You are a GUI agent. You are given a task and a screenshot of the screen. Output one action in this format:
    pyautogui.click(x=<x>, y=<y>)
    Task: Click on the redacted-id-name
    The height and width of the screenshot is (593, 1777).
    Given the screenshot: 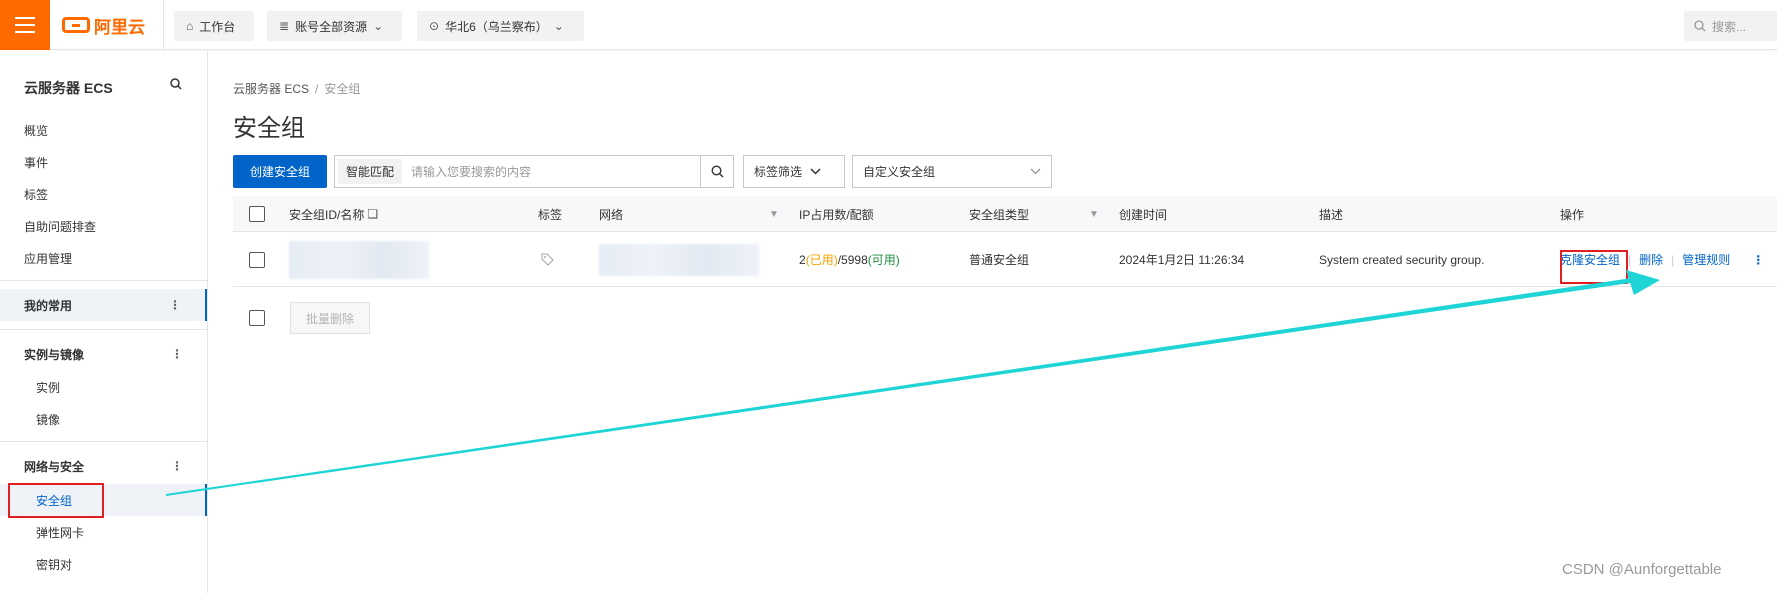 What is the action you would take?
    pyautogui.click(x=359, y=259)
    